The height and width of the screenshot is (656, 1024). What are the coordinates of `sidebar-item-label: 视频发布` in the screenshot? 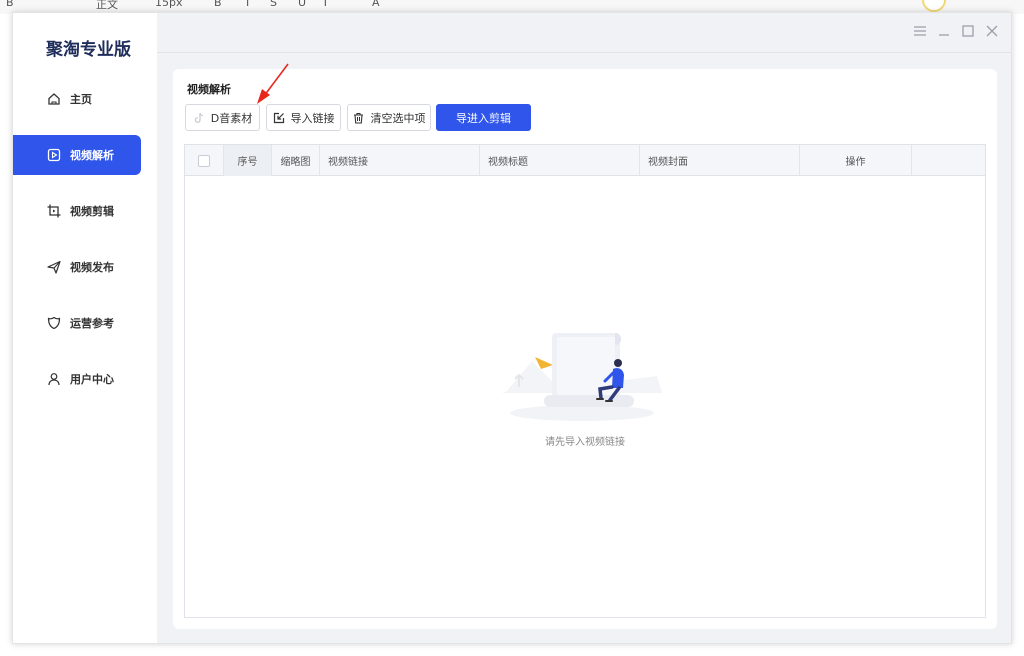 It's located at (92, 267).